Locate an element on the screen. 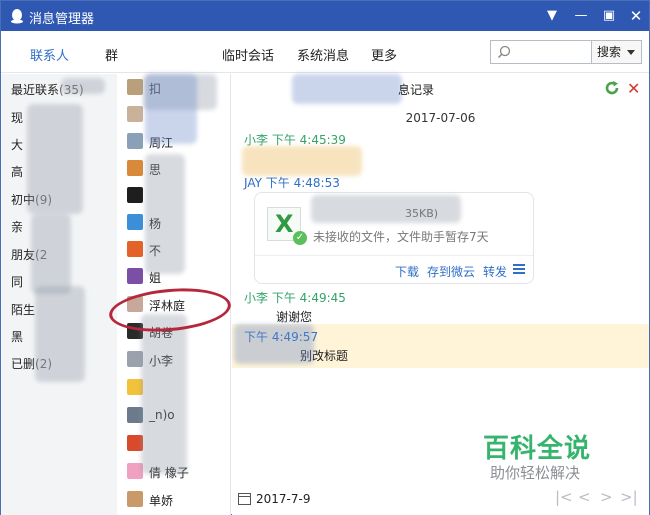 The width and height of the screenshot is (650, 515). date-separator: 2017-07-06 is located at coordinates (440, 118).